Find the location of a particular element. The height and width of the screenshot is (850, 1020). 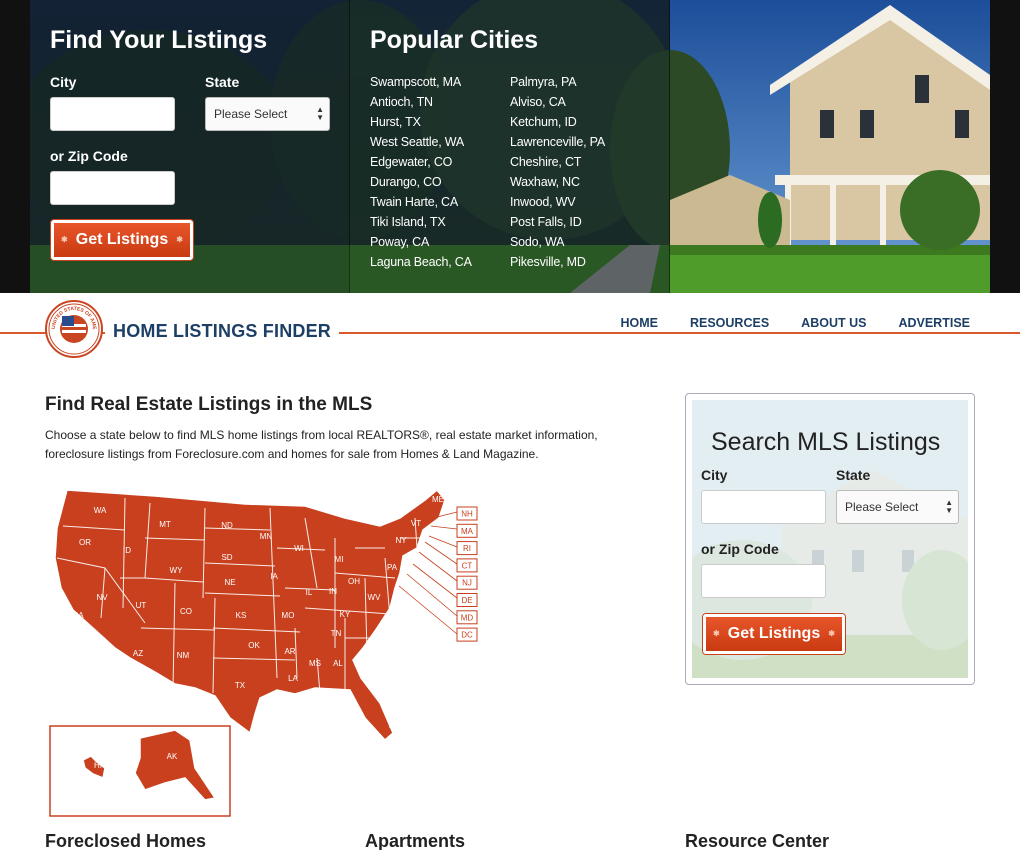

city-link: Inwood, WV is located at coordinates (557, 202).